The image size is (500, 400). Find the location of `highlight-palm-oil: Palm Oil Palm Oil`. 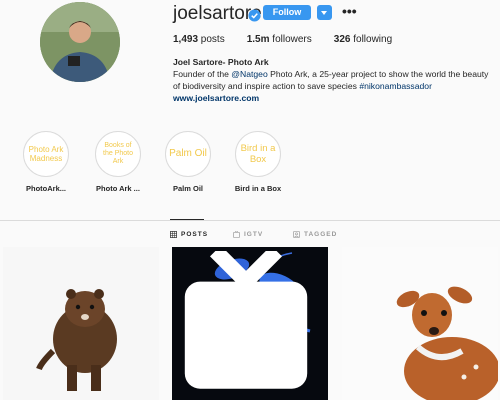

highlight-palm-oil: Palm Oil Palm Oil is located at coordinates (188, 162).